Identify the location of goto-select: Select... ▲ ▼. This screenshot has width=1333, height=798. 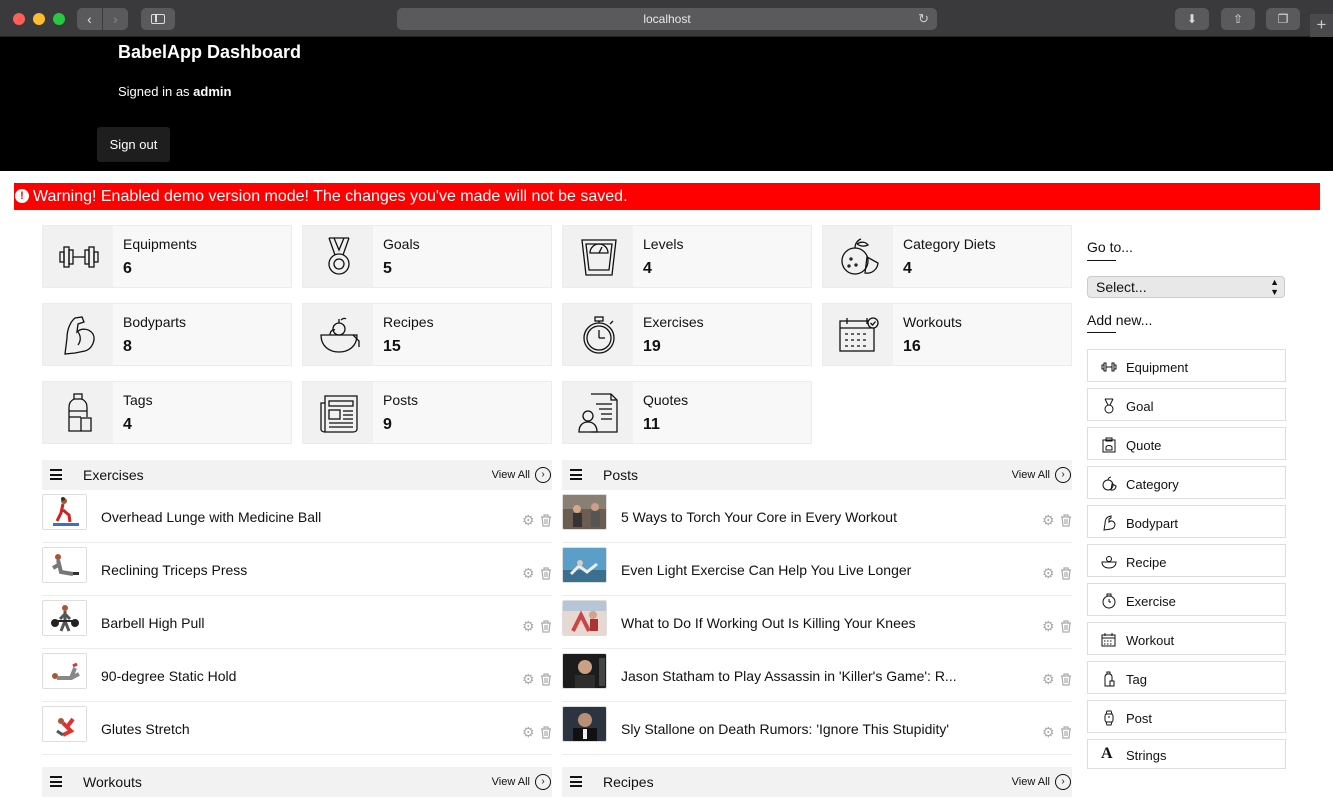
(1186, 287).